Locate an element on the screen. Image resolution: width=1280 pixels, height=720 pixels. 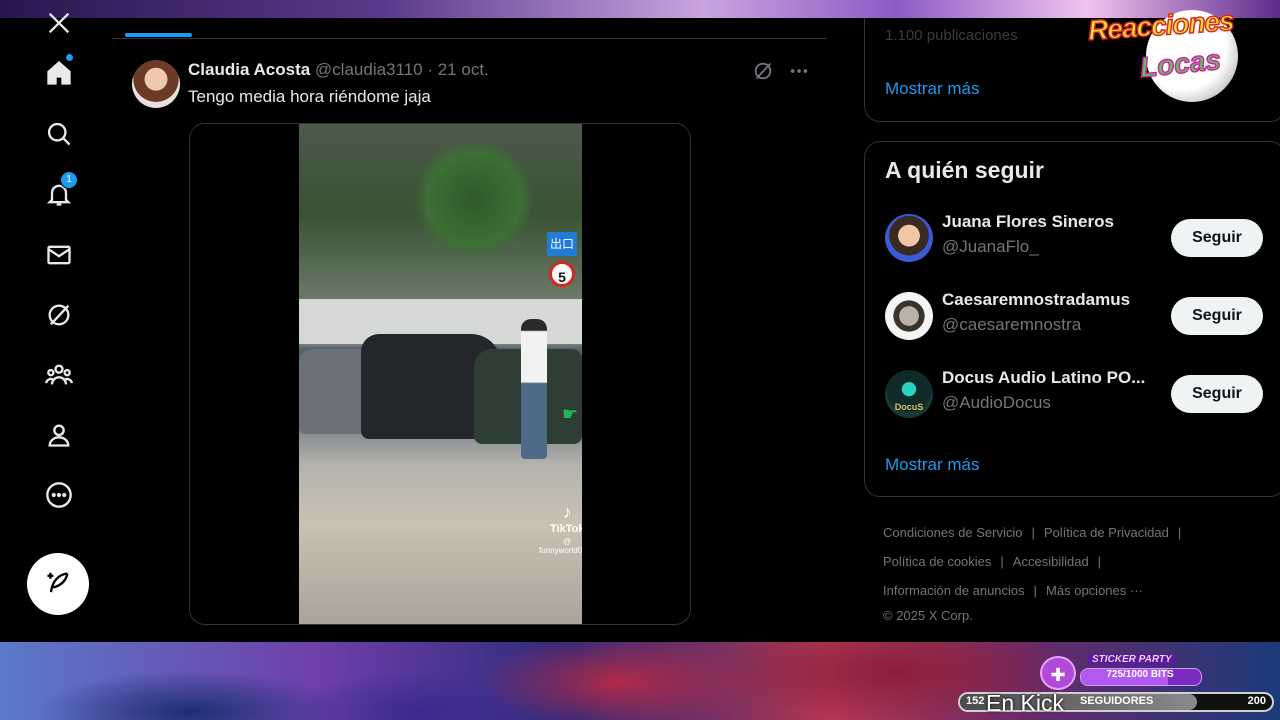
followers-label: SEGUIDORES is located at coordinates (1117, 701).